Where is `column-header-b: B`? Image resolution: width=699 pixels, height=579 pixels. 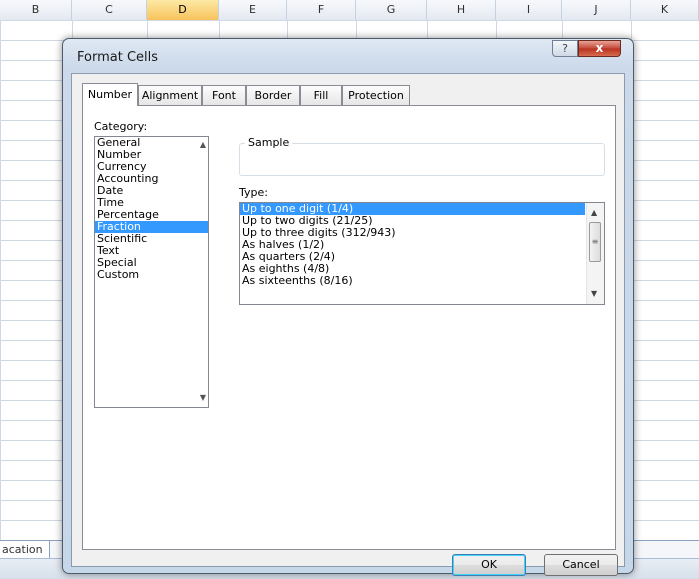
column-header-b: B is located at coordinates (36, 10).